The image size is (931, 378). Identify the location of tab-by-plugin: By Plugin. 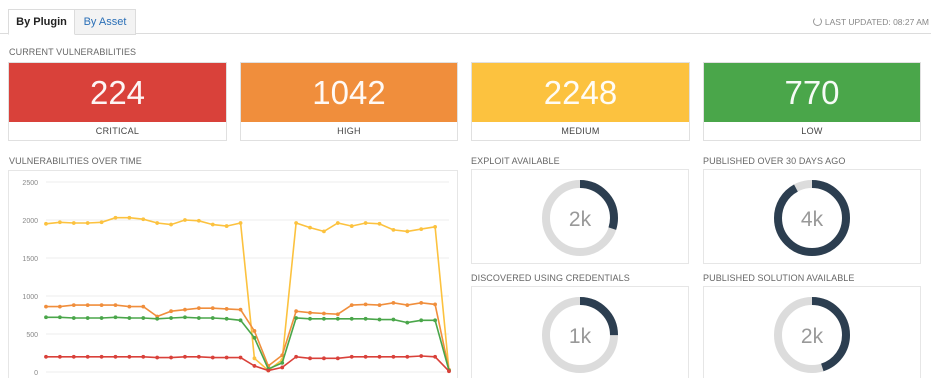
(41, 22).